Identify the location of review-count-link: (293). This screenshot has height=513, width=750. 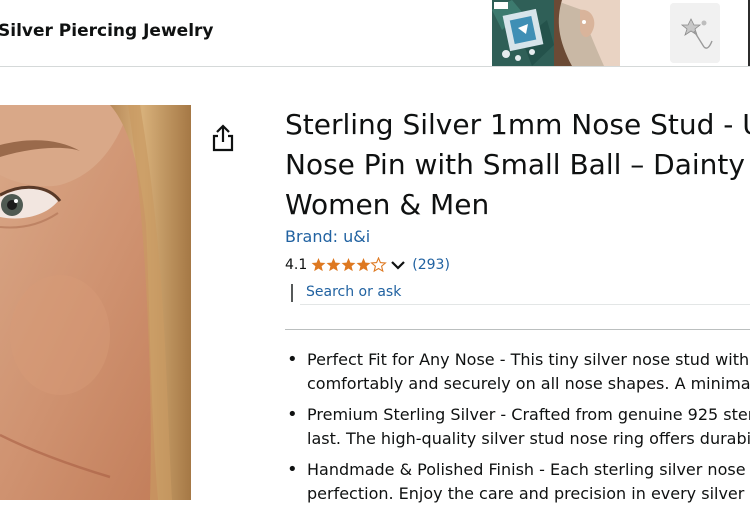
(431, 265).